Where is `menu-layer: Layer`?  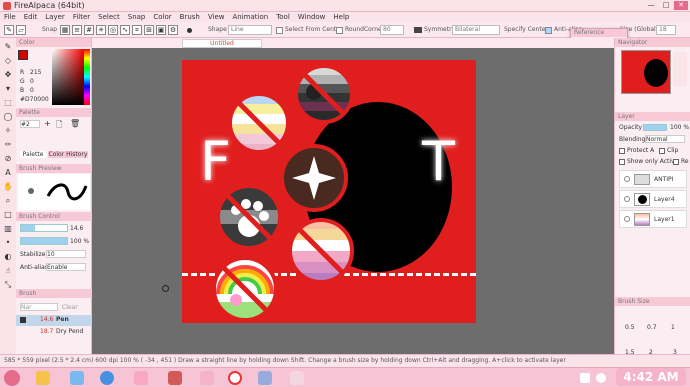
menu-layer: Layer is located at coordinates (55, 17).